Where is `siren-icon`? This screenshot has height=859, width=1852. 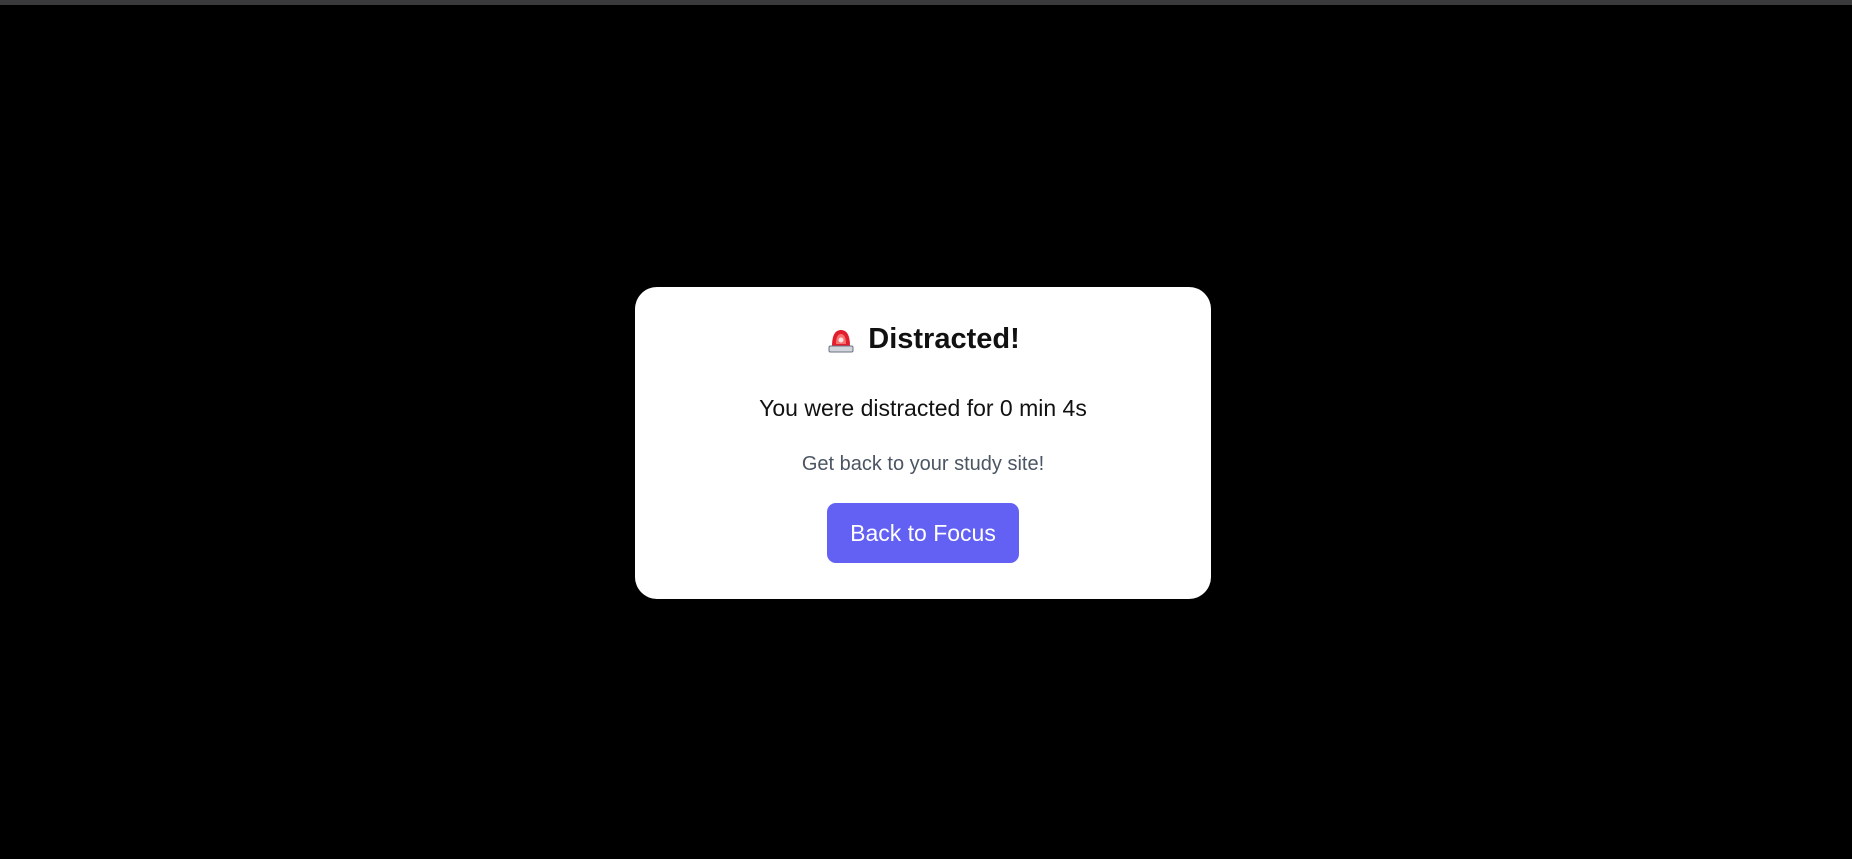
siren-icon is located at coordinates (841, 340).